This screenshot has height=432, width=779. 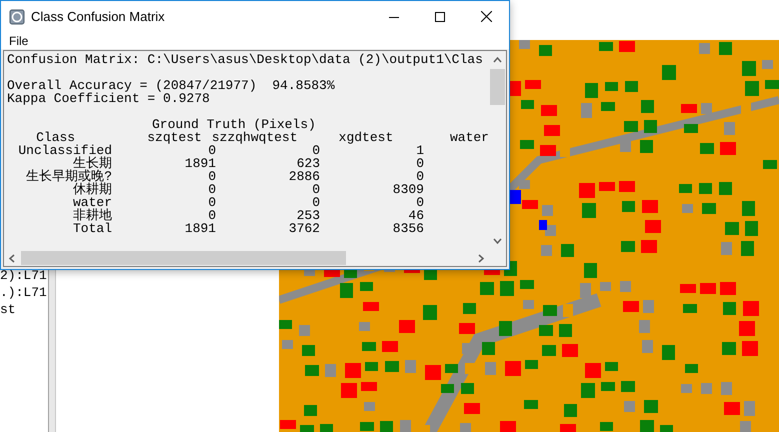 What do you see at coordinates (308, 163) in the screenshot?
I see `table-cell-text: 623` at bounding box center [308, 163].